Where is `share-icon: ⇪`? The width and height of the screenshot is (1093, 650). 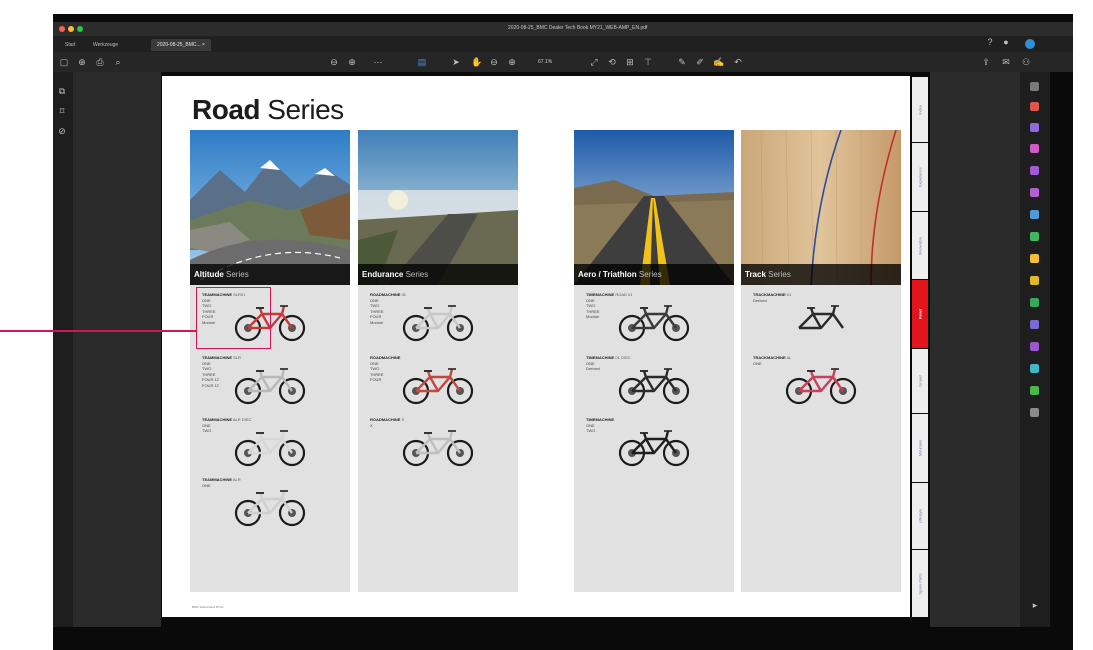
share-icon: ⇪ is located at coordinates (986, 62).